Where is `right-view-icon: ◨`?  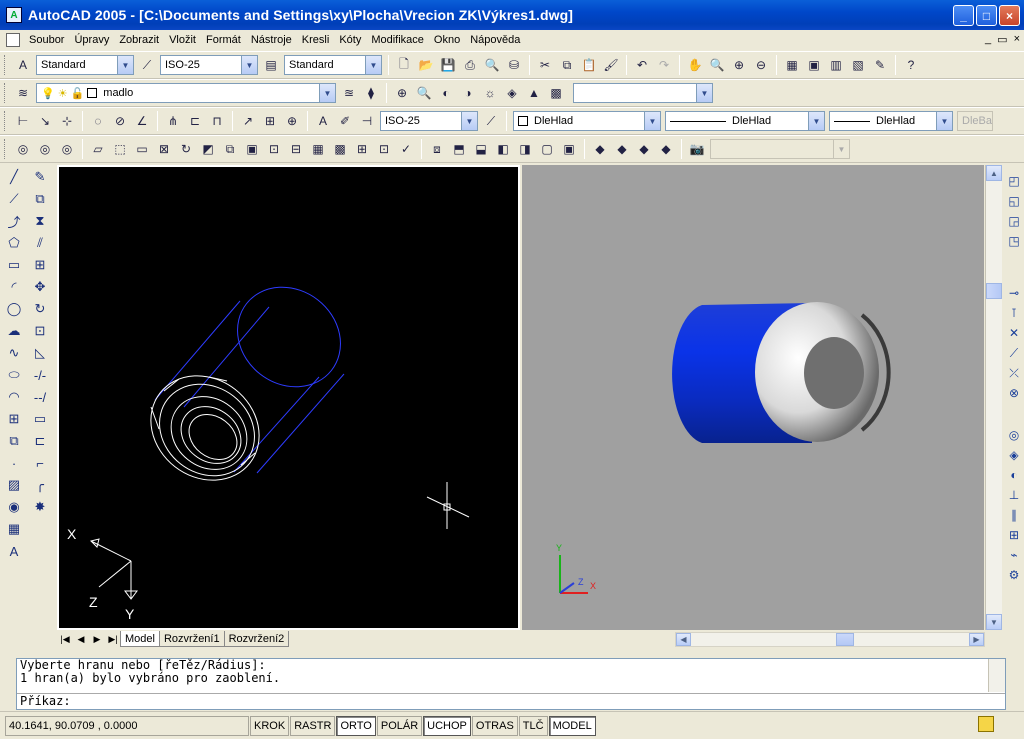 right-view-icon: ◨ is located at coordinates (525, 149).